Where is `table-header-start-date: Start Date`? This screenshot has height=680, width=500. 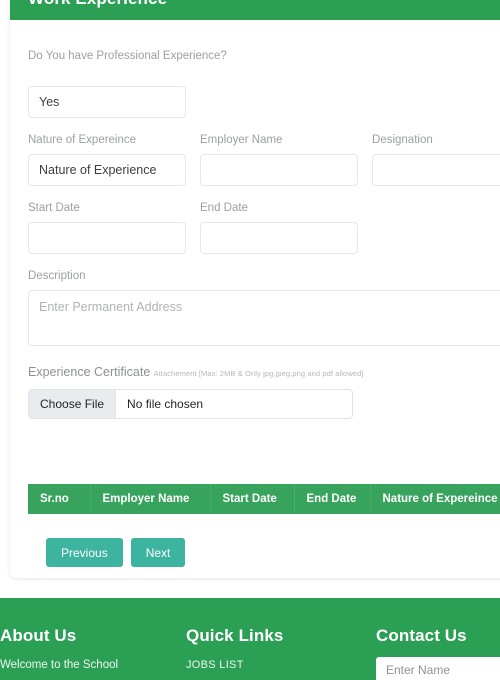
table-header-start-date: Start Date is located at coordinates (252, 499).